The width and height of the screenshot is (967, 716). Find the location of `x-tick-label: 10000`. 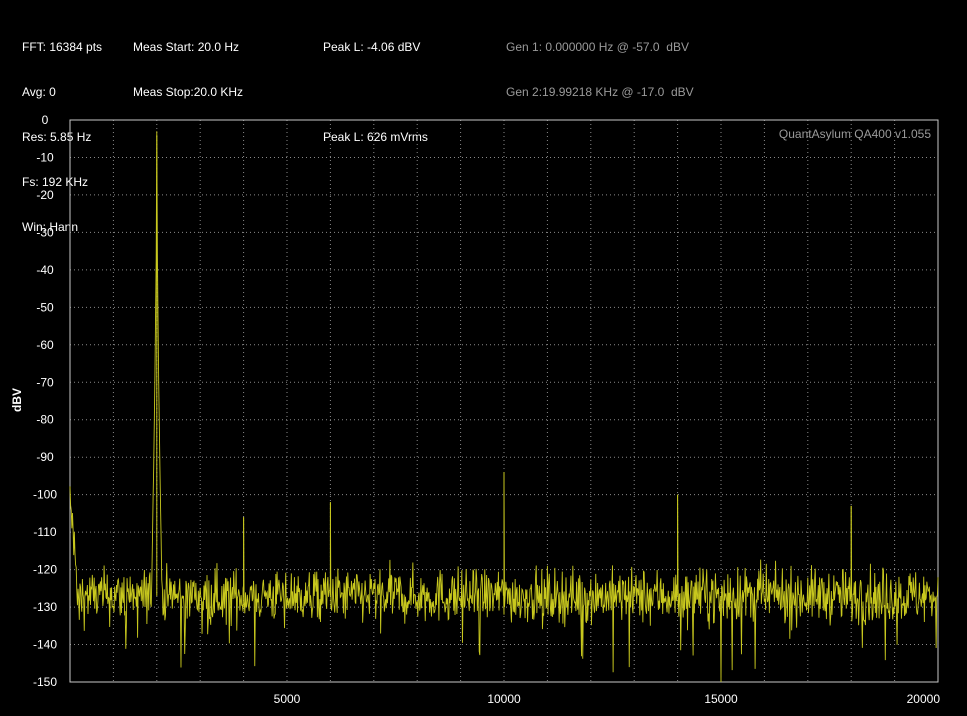

x-tick-label: 10000 is located at coordinates (504, 699).